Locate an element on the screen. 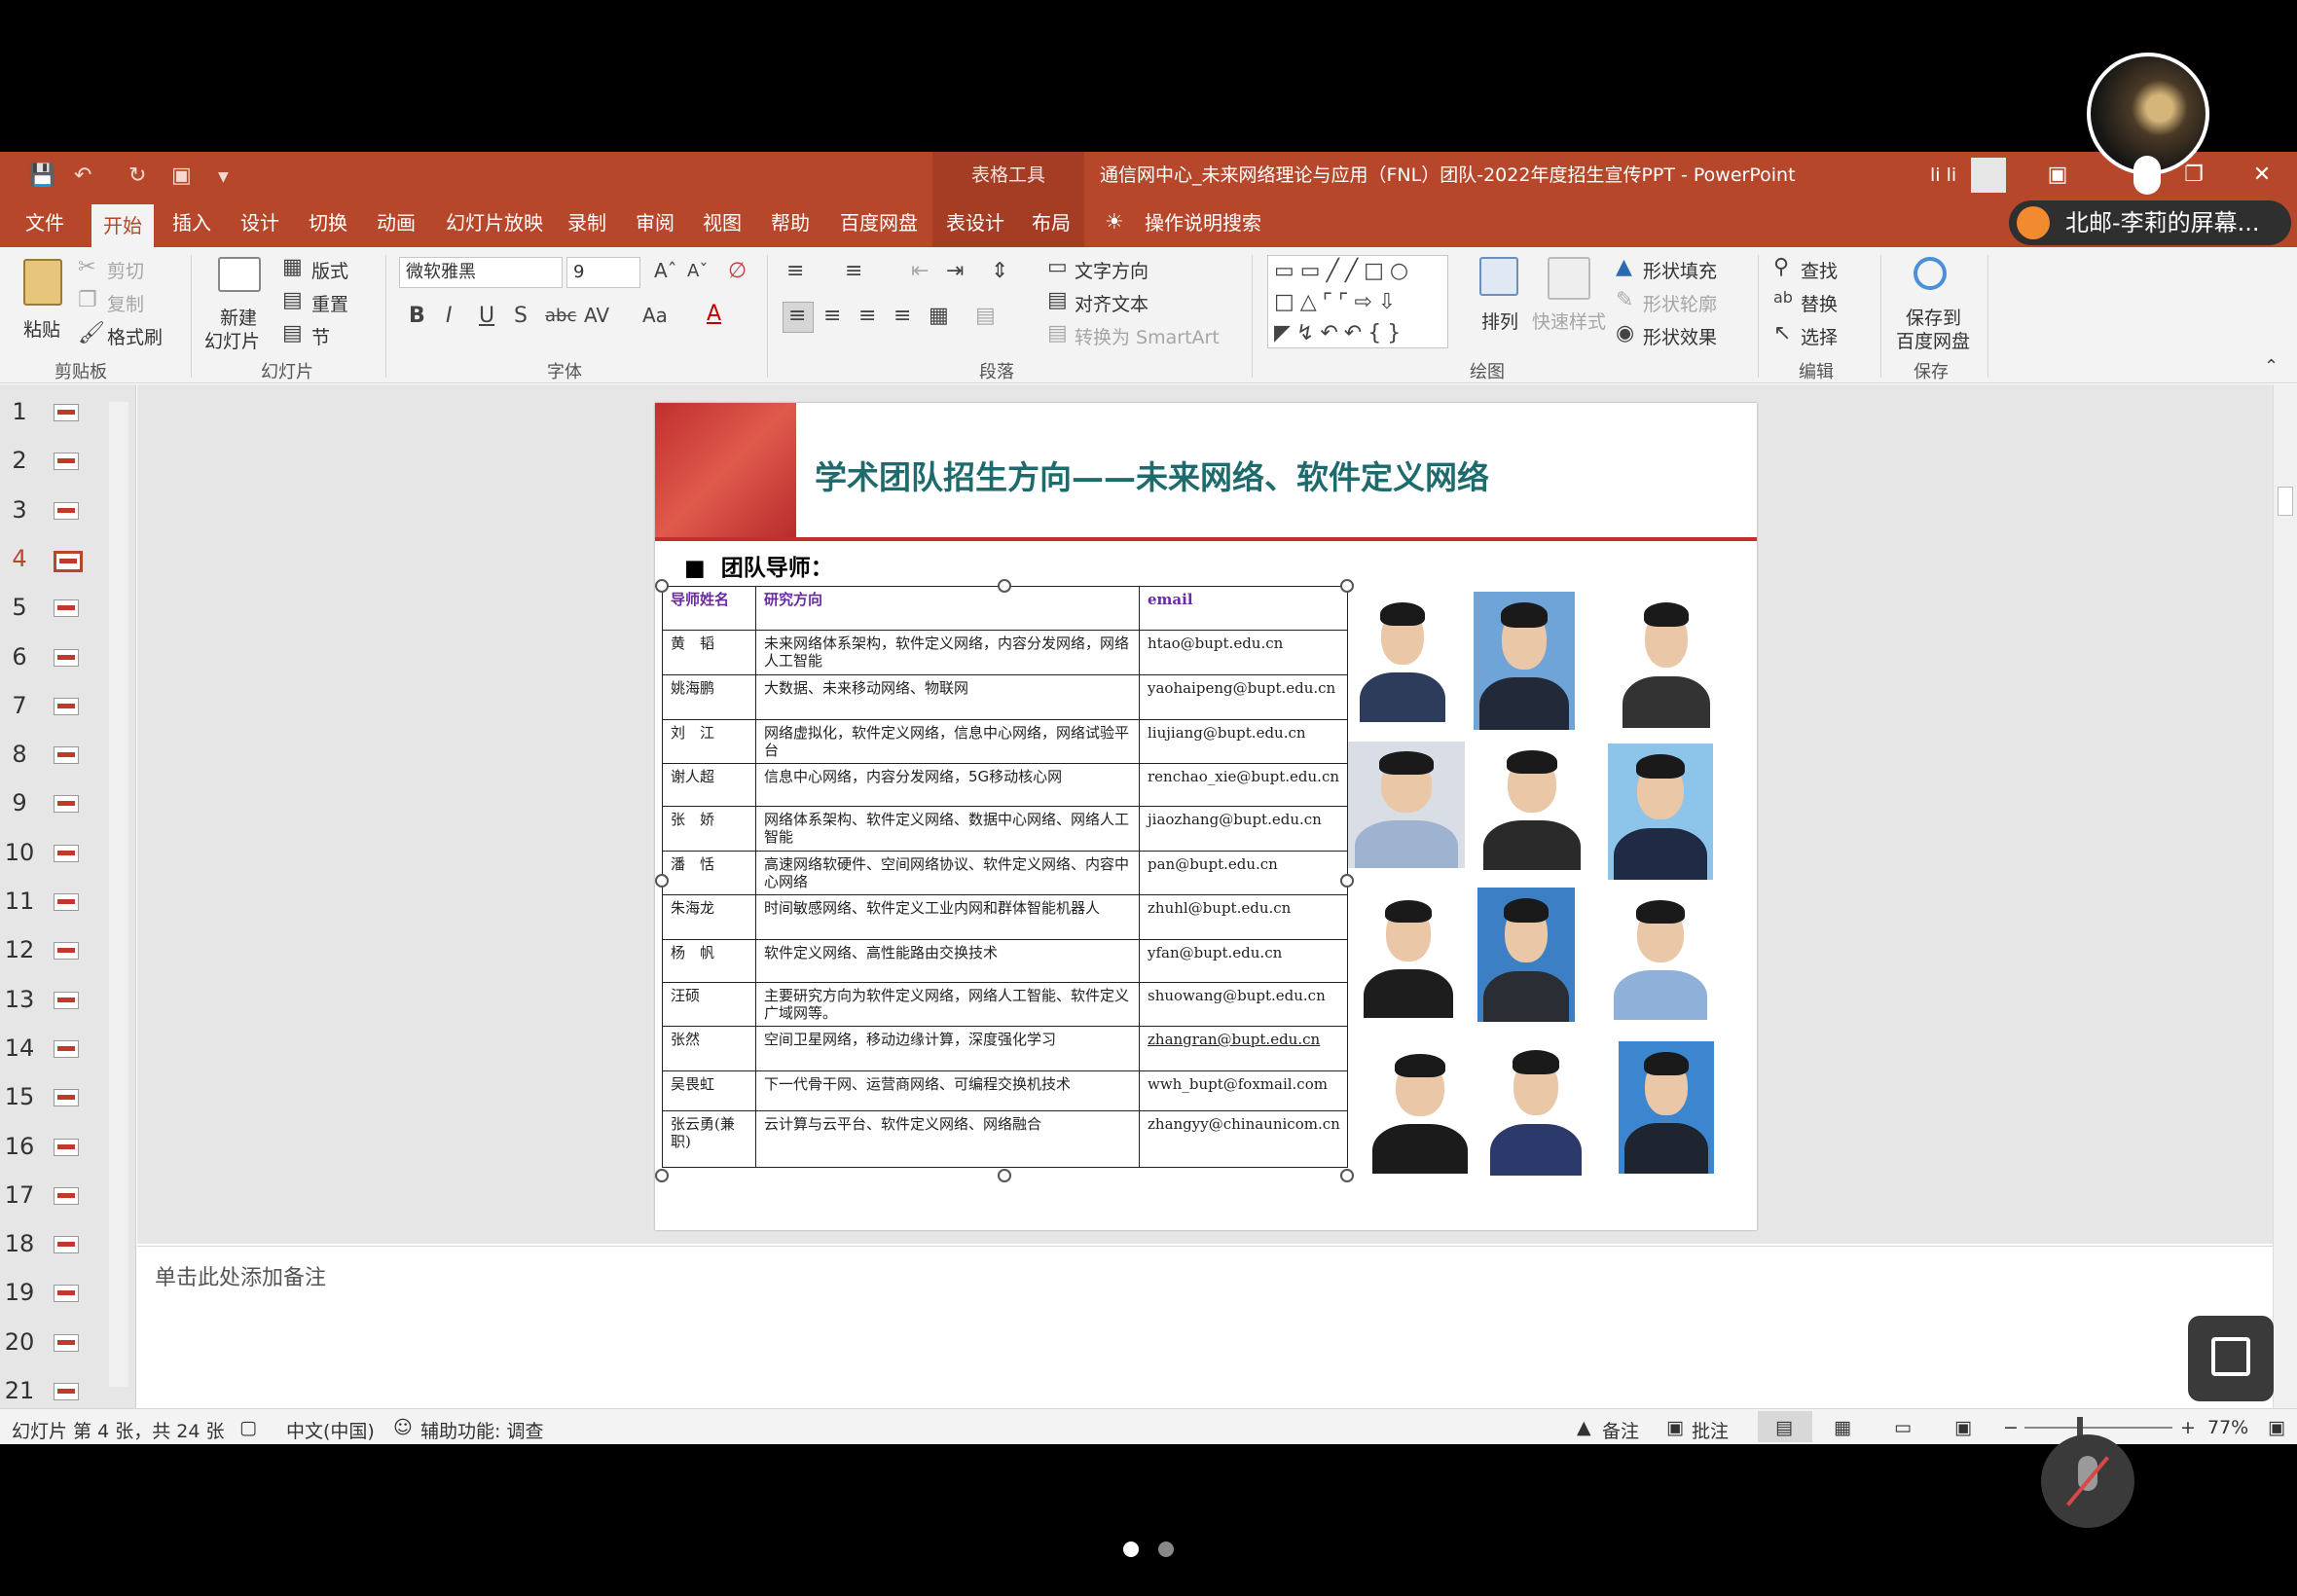 The image size is (2297, 1596). advisor-name-cell: 谢人超 is located at coordinates (709, 785).